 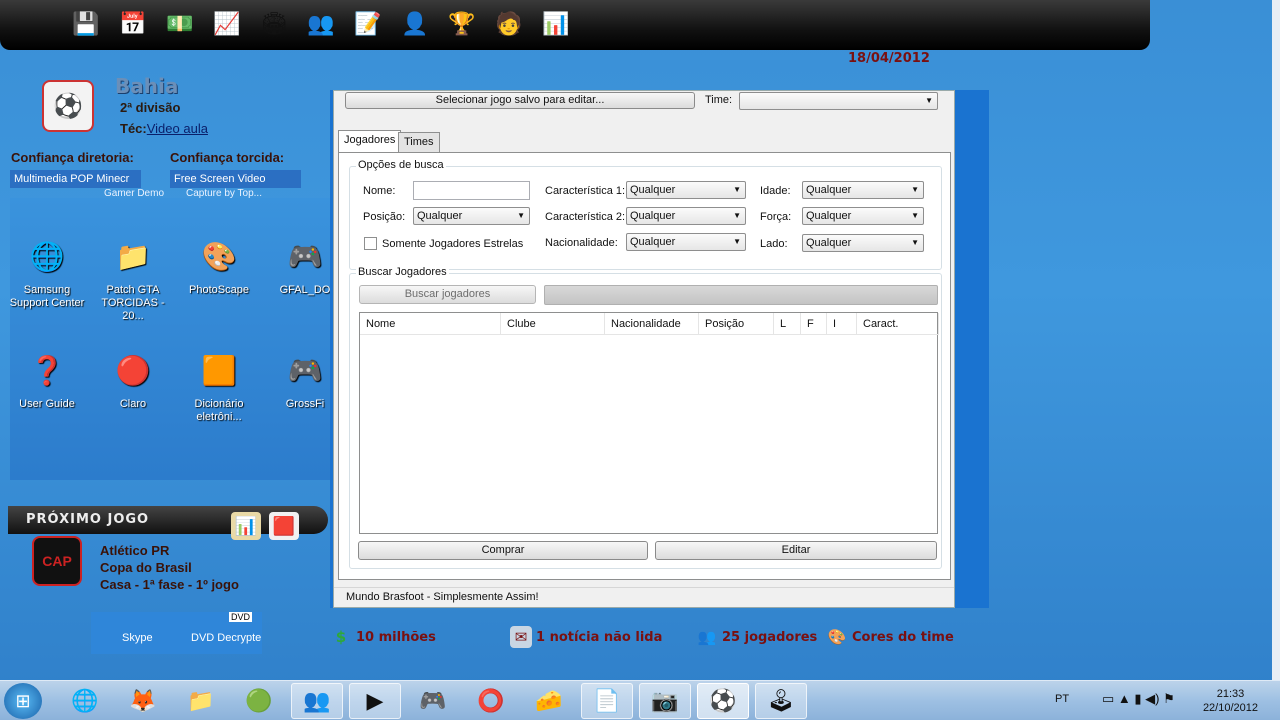 I want to click on col-i: I, so click(x=842, y=324).